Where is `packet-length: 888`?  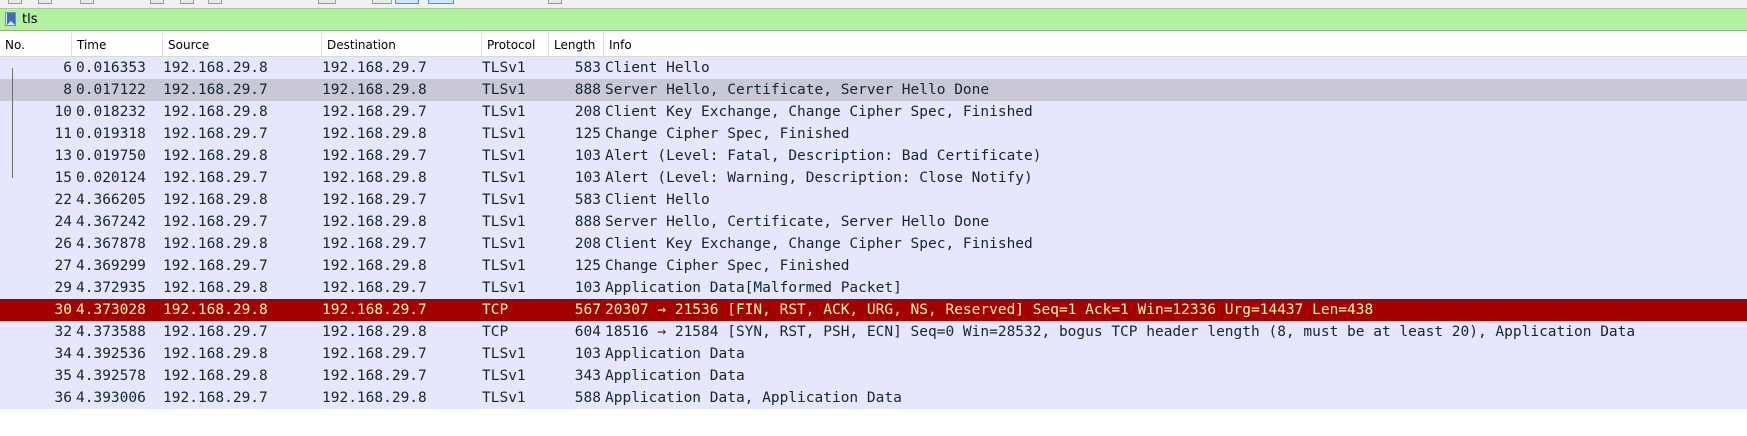
packet-length: 888 is located at coordinates (587, 222).